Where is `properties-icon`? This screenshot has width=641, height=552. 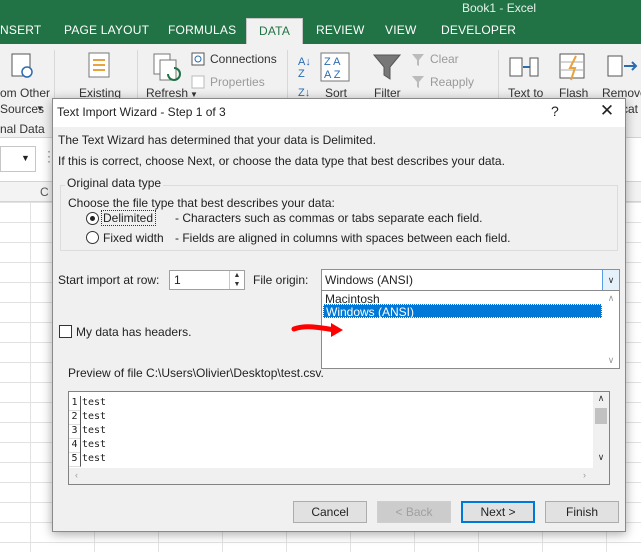
properties-icon is located at coordinates (198, 82).